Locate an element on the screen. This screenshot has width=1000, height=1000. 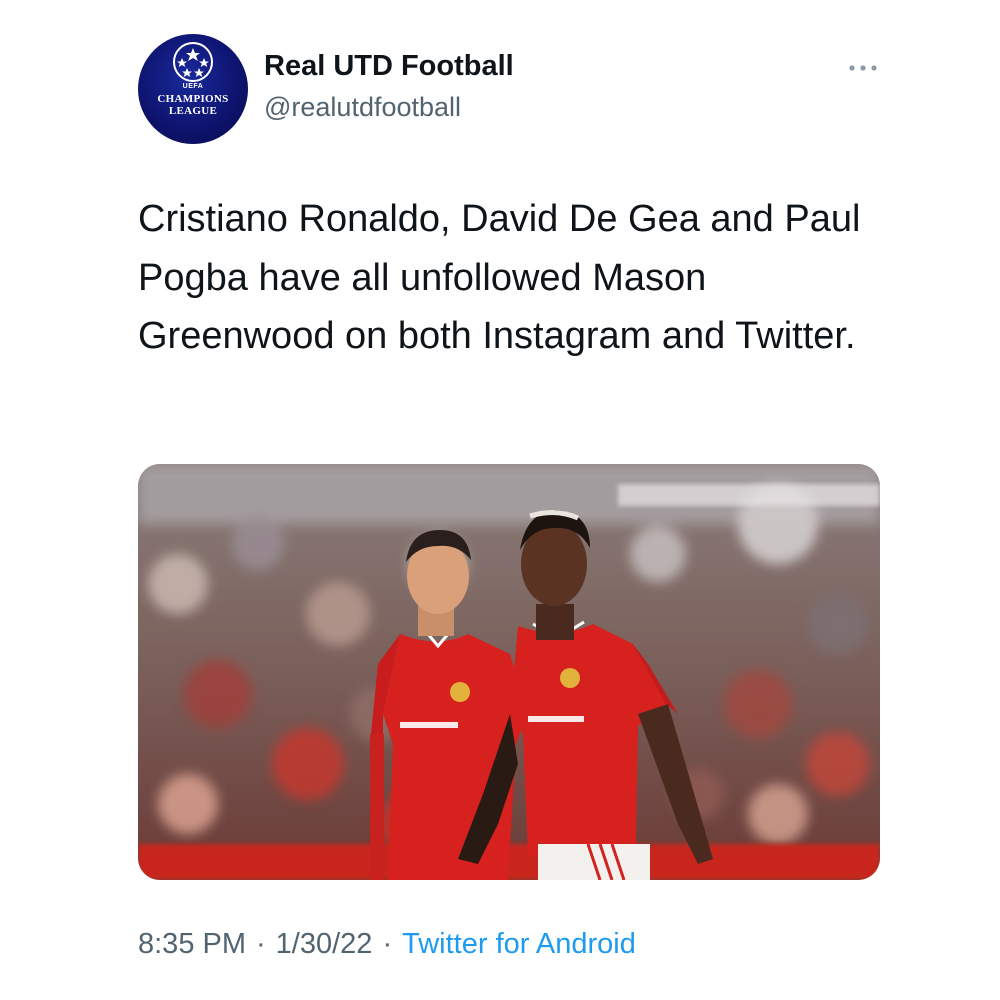
author-handle: @realutdfootball is located at coordinates (362, 107).